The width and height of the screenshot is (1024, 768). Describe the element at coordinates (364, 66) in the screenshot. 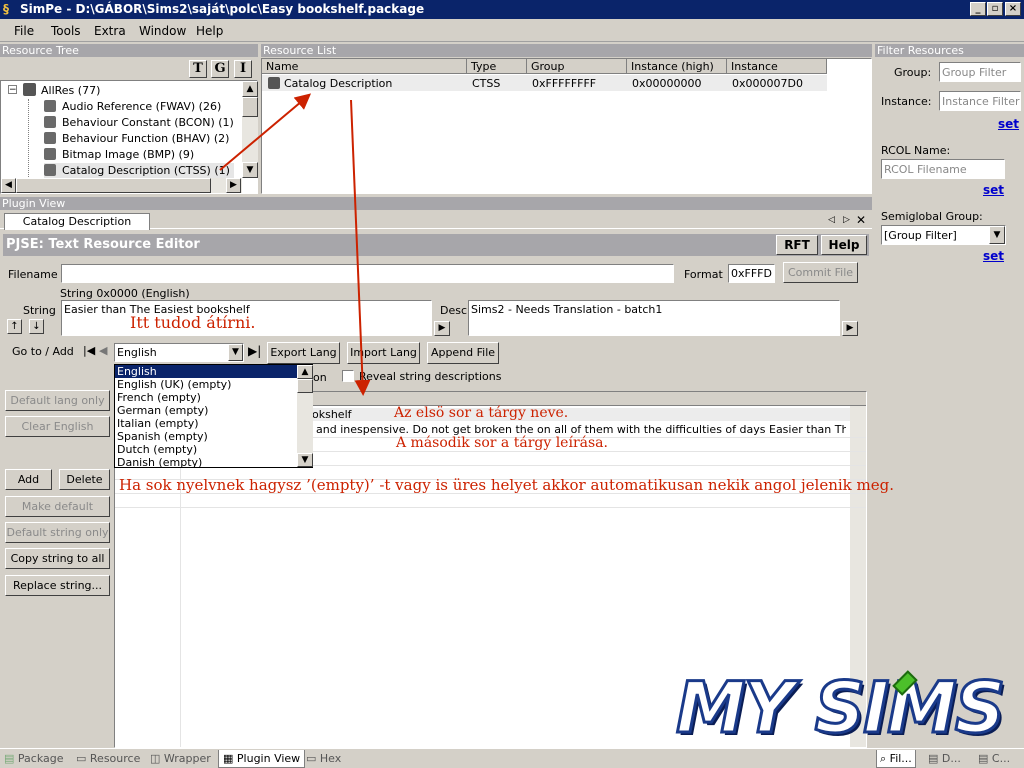

I see `column-name: Name` at that location.